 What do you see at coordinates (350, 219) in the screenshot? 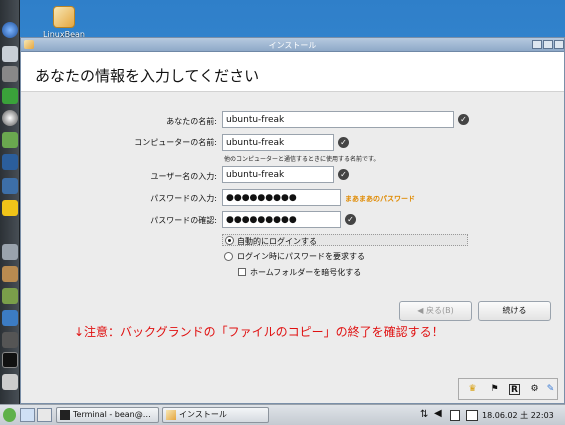
I see `confirm-check-icon: ✓` at bounding box center [350, 219].